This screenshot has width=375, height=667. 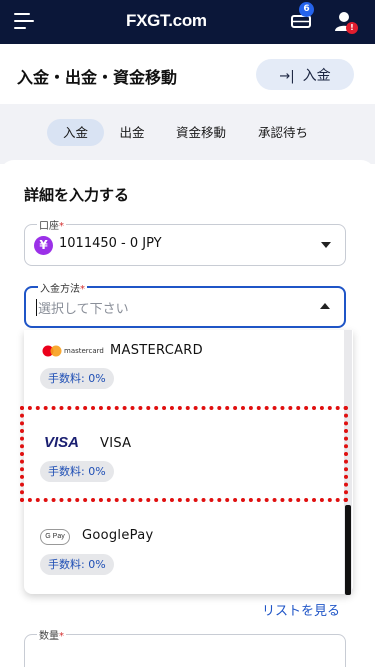 I want to click on login-arrow-icon: →|, so click(x=287, y=76).